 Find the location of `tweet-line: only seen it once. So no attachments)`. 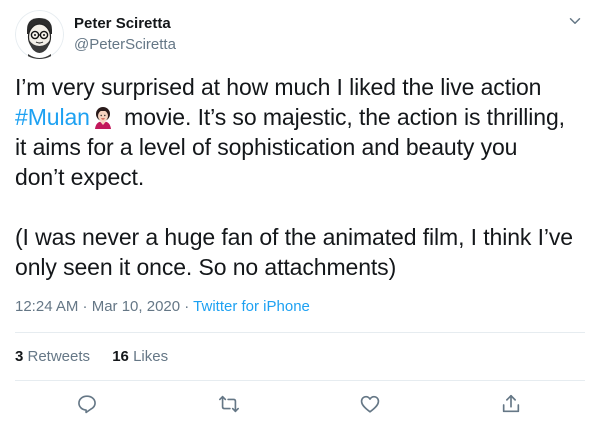

tweet-line: only seen it once. So no attachments) is located at coordinates (300, 267).